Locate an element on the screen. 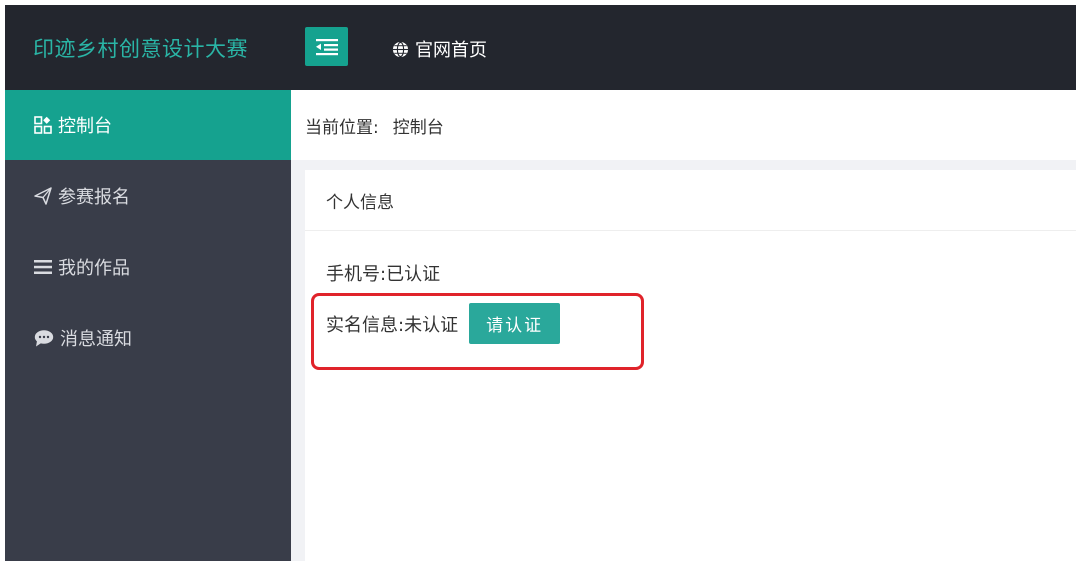 Image resolution: width=1080 pixels, height=565 pixels. sidebar-item-label: 我的作品 is located at coordinates (94, 268).